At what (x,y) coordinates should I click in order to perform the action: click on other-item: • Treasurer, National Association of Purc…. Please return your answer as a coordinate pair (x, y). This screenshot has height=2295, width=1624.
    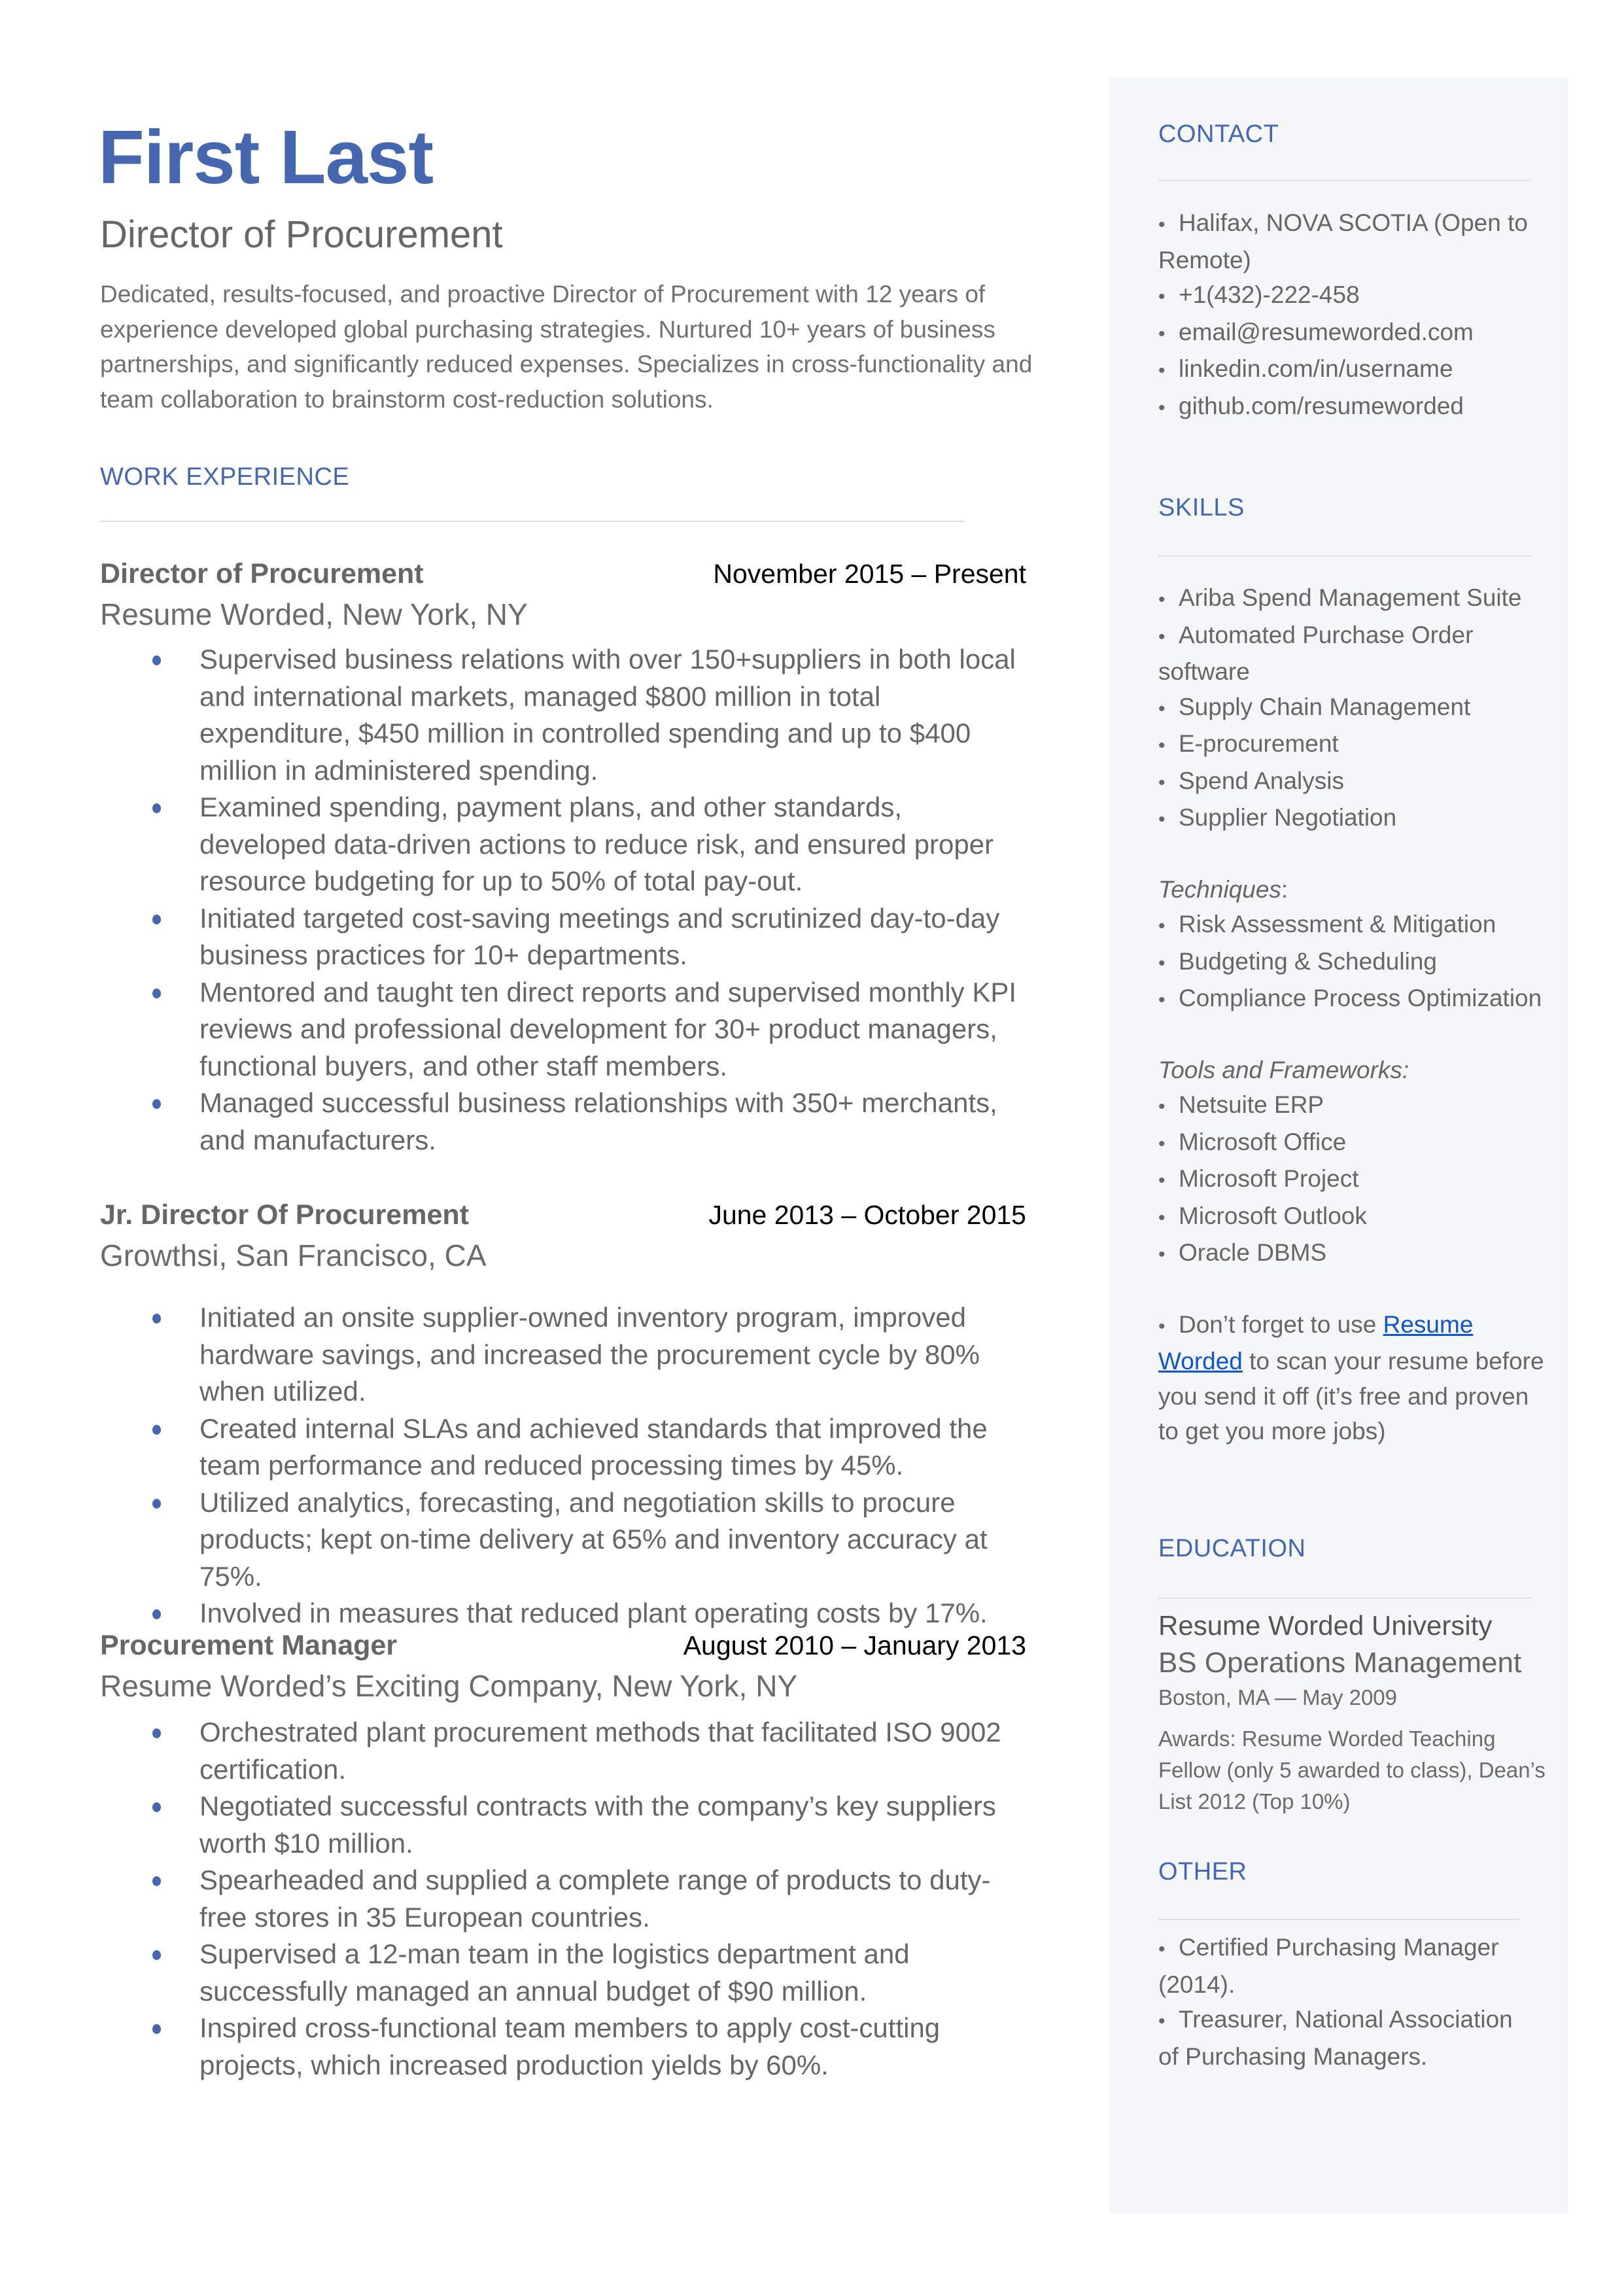
    Looking at the image, I should click on (1345, 2038).